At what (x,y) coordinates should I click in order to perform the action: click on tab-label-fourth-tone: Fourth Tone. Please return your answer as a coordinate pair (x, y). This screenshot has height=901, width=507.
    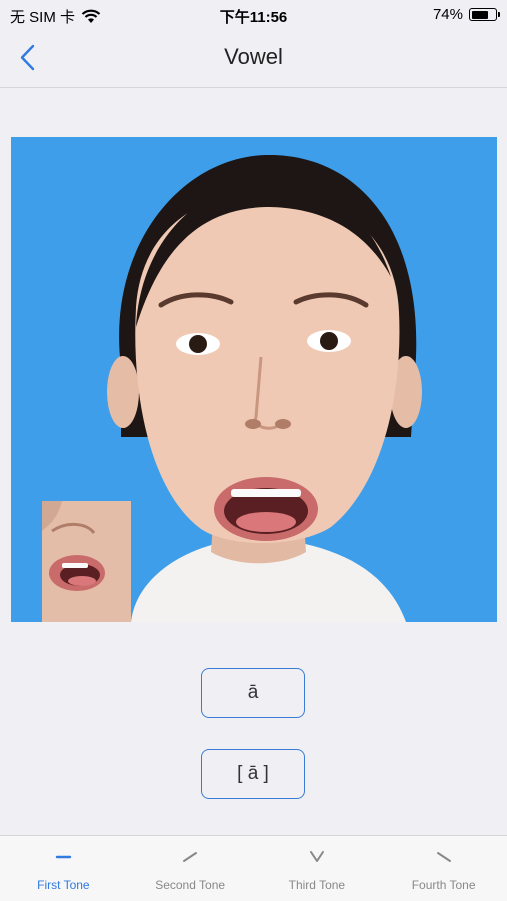
    Looking at the image, I should click on (443, 885).